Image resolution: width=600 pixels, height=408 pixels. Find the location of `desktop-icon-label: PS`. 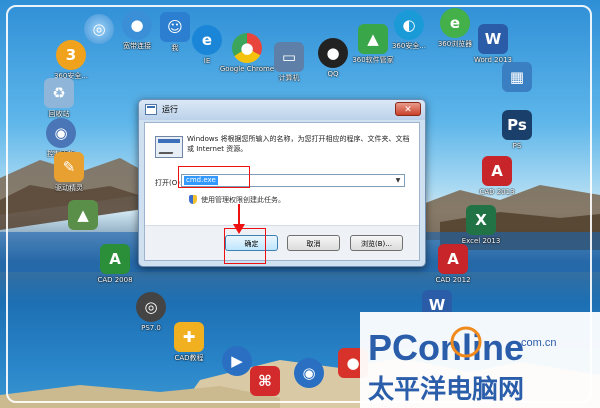

desktop-icon-label: PS is located at coordinates (517, 146).